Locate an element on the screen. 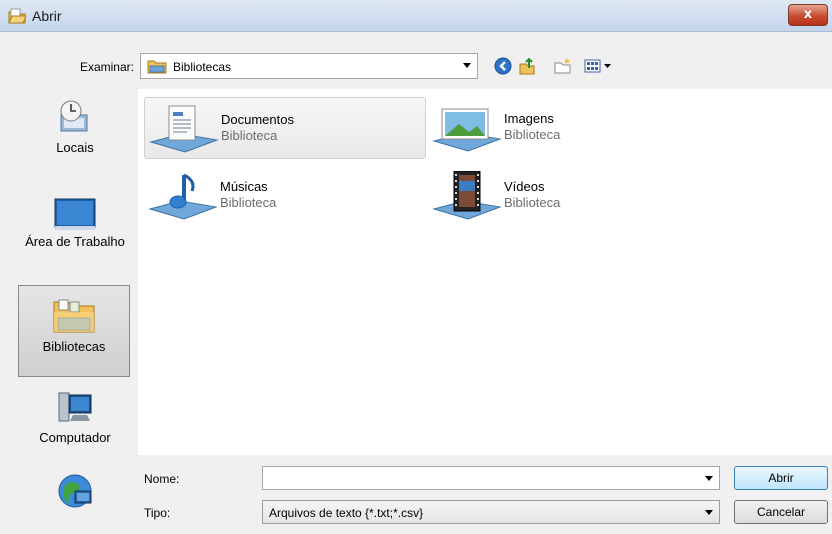 The width and height of the screenshot is (832, 534). library-name: Músicas is located at coordinates (244, 186).